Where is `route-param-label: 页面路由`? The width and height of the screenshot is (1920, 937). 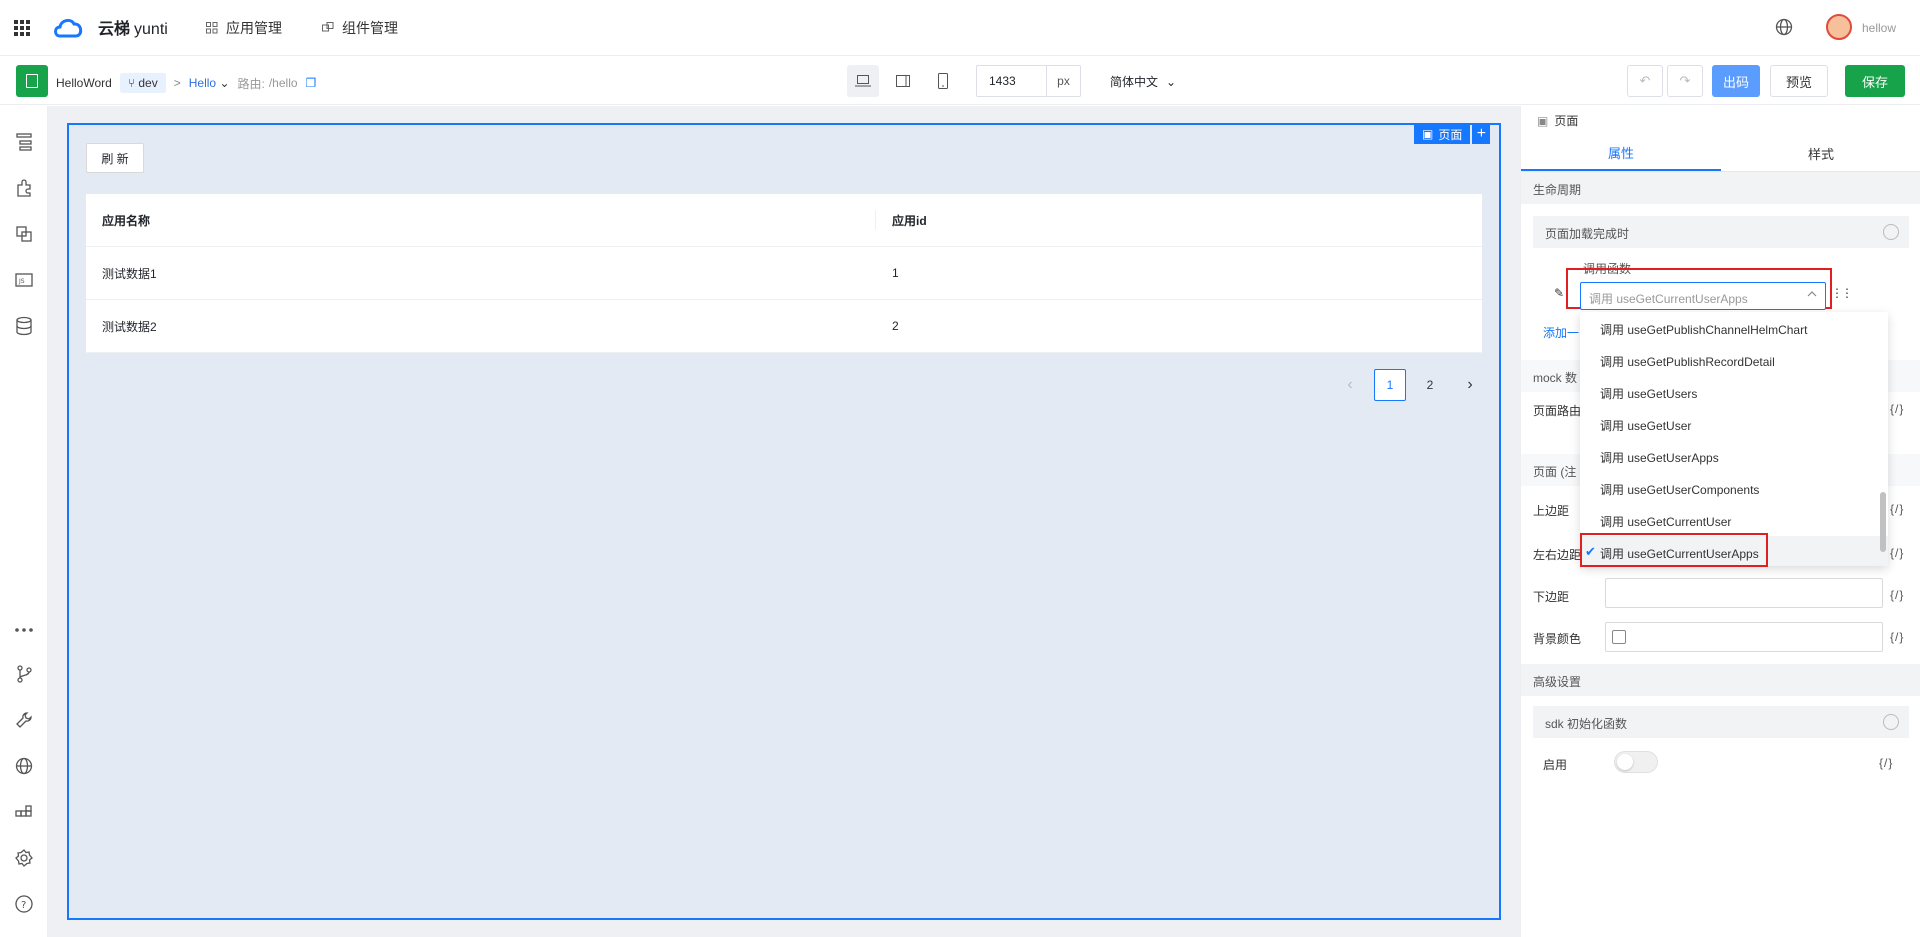
route-param-label: 页面路由 is located at coordinates (1557, 411).